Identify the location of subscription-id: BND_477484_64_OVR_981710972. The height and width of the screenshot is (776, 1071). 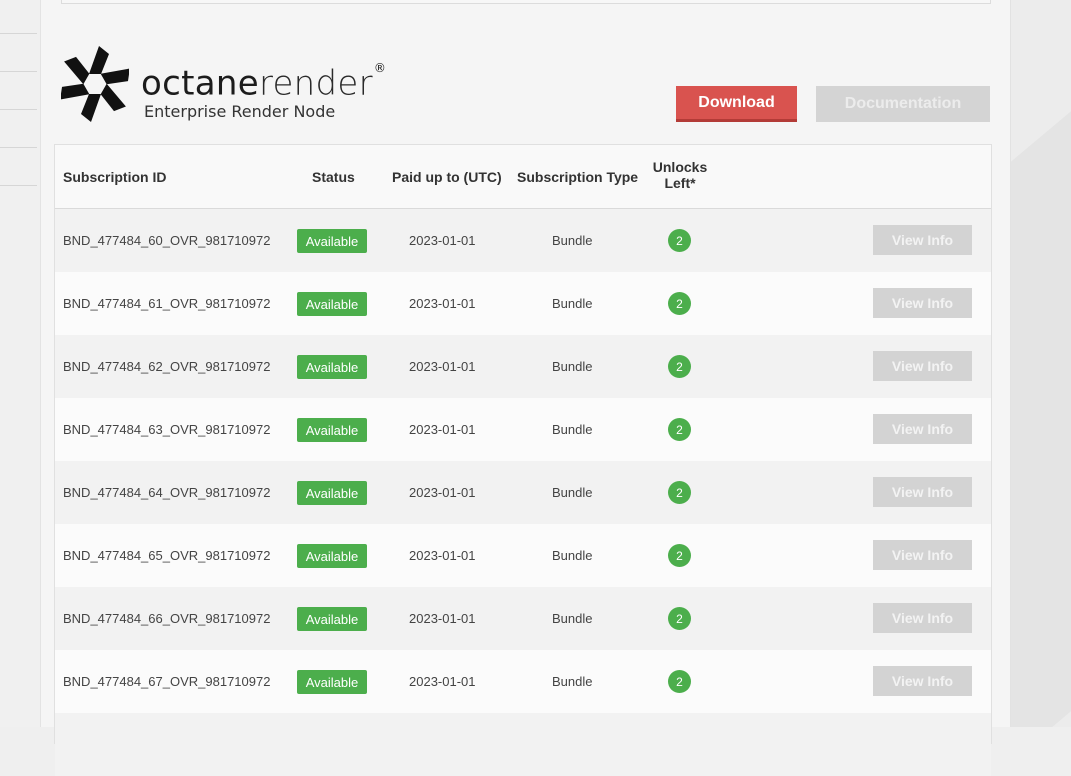
(167, 492).